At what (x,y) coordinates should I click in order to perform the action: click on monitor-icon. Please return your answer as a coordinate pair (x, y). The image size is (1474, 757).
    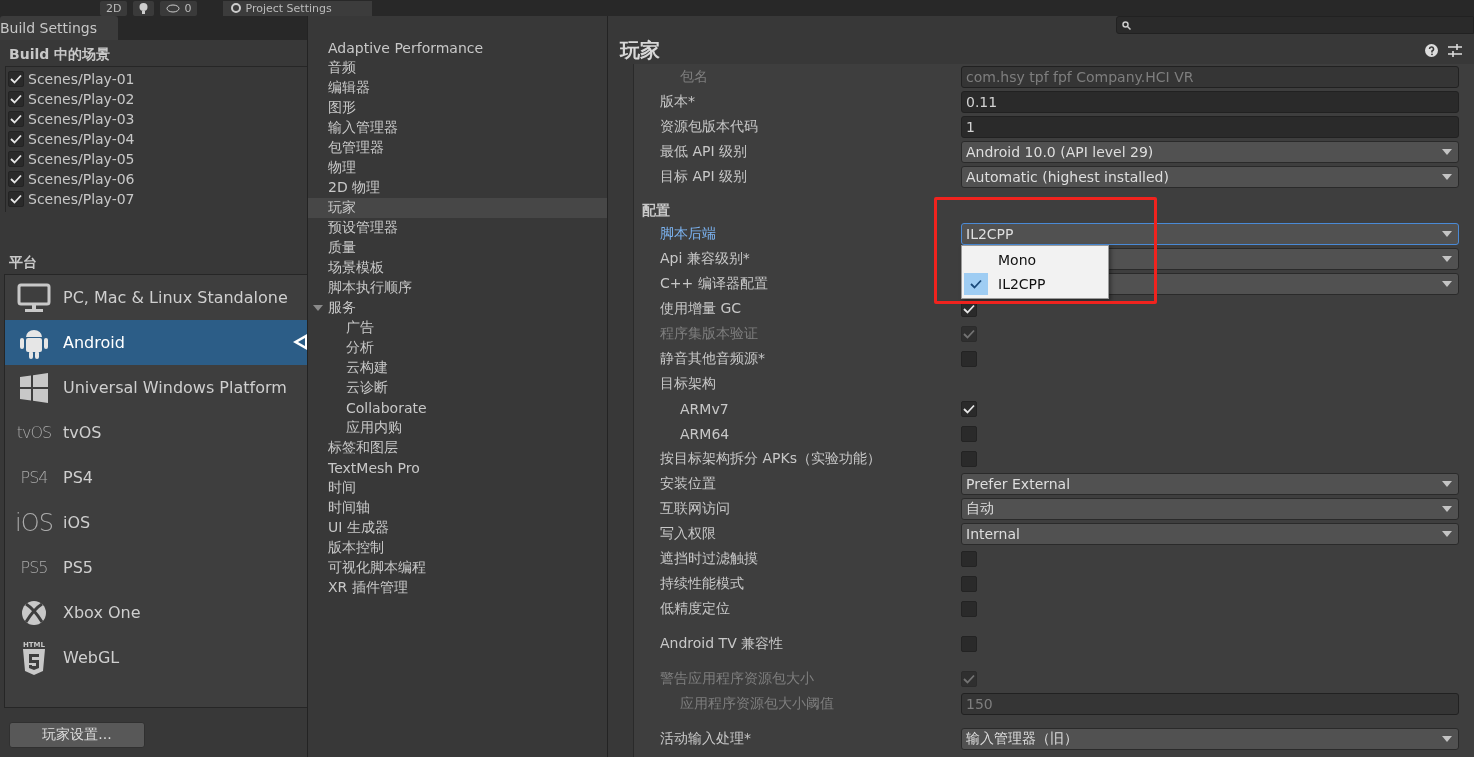
    Looking at the image, I should click on (34, 297).